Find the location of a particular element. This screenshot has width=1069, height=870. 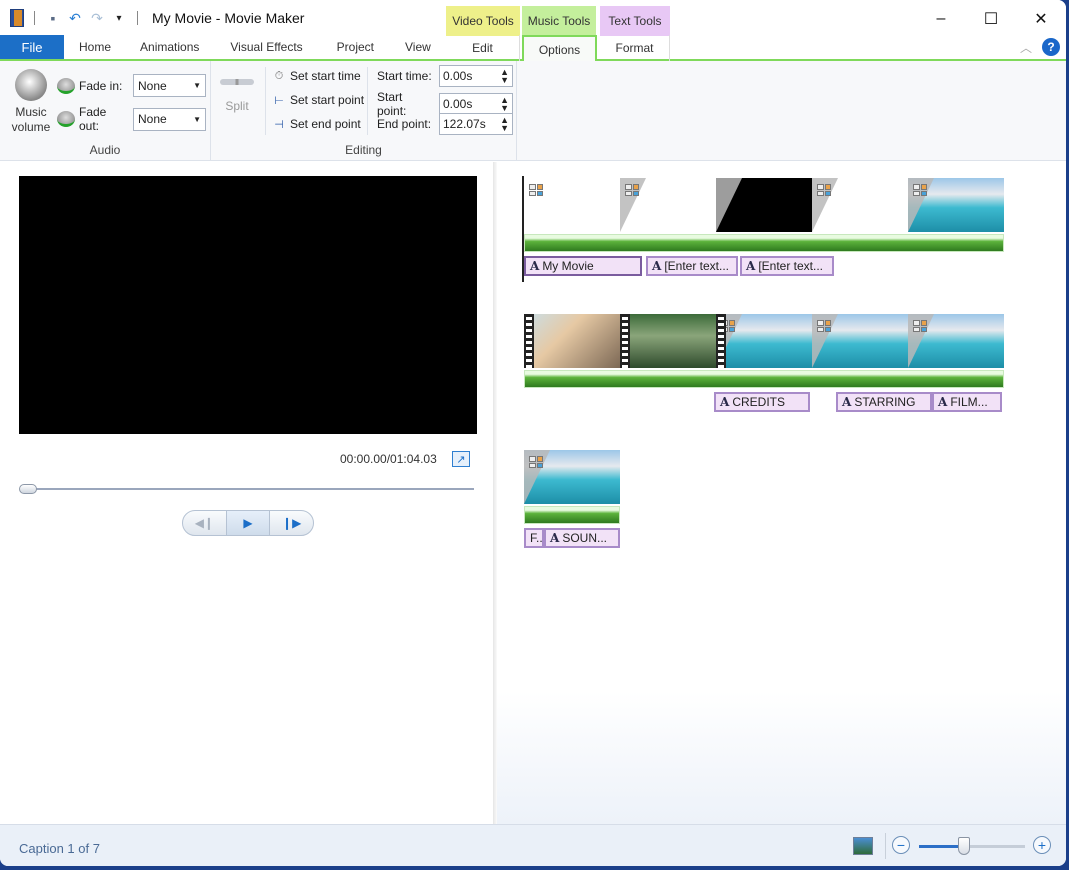

play-button: ▶ is located at coordinates (248, 523).